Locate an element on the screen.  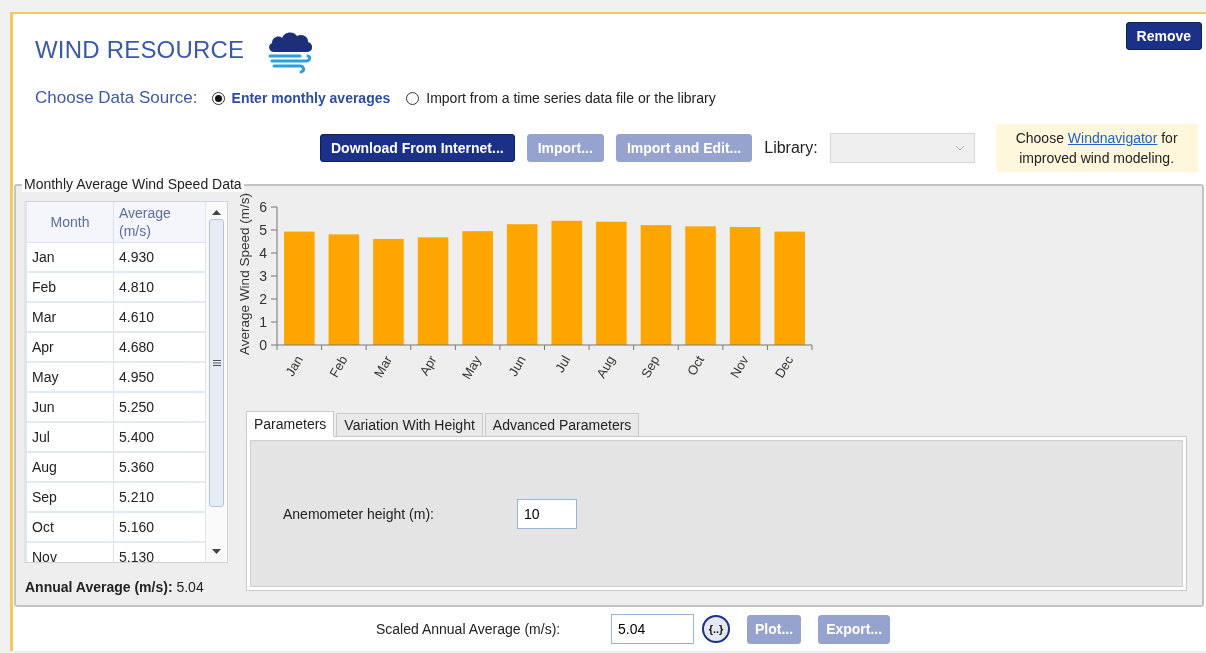
column-header: Month is located at coordinates (70, 222).